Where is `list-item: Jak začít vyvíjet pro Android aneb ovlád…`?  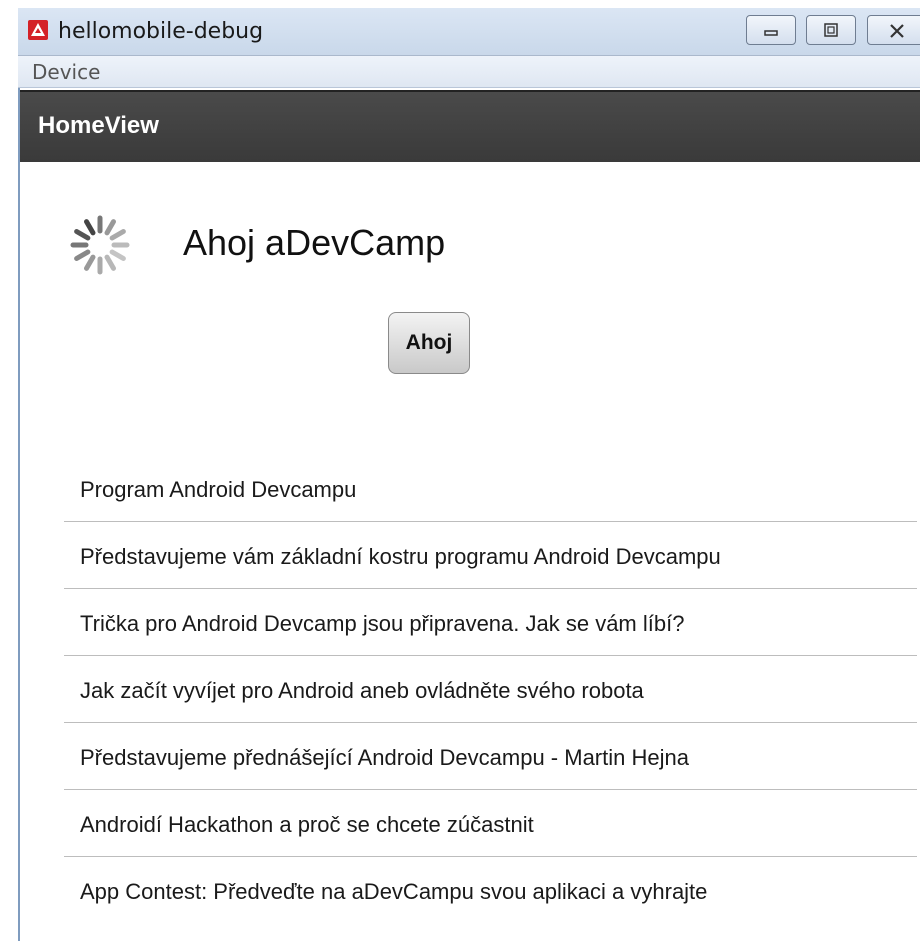 list-item: Jak začít vyvíjet pro Android aneb ovlád… is located at coordinates (490, 689).